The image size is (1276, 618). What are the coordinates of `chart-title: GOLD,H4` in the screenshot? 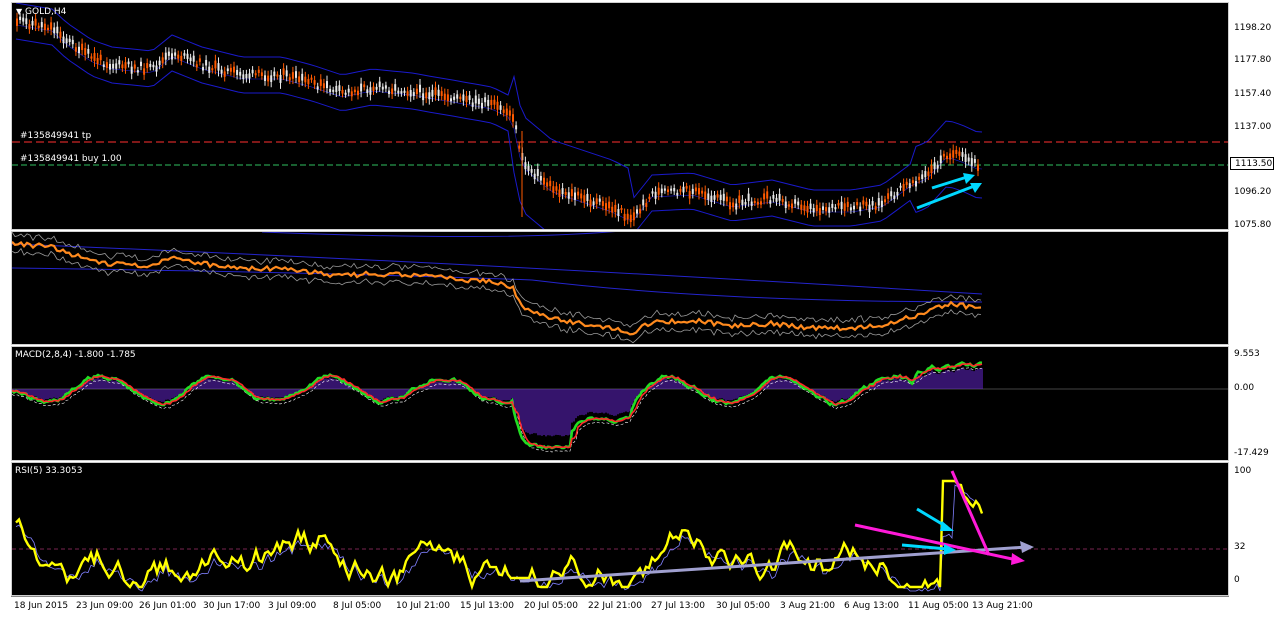 It's located at (46, 12).